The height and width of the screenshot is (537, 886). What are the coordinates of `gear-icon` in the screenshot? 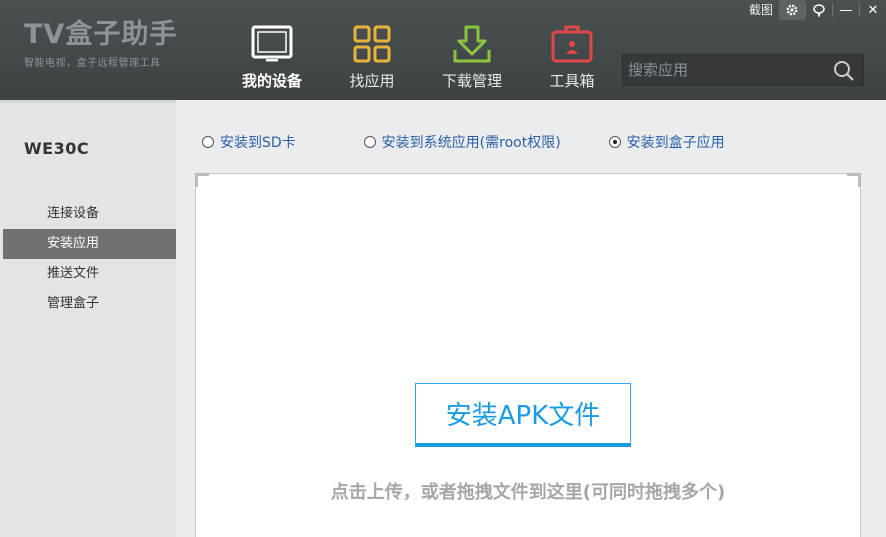 It's located at (792, 10).